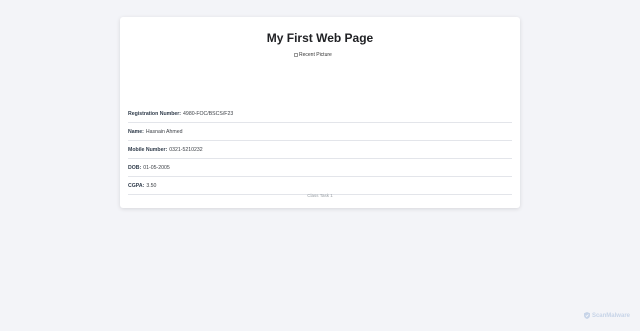 This screenshot has height=331, width=640. I want to click on info-value: 3.50, so click(151, 185).